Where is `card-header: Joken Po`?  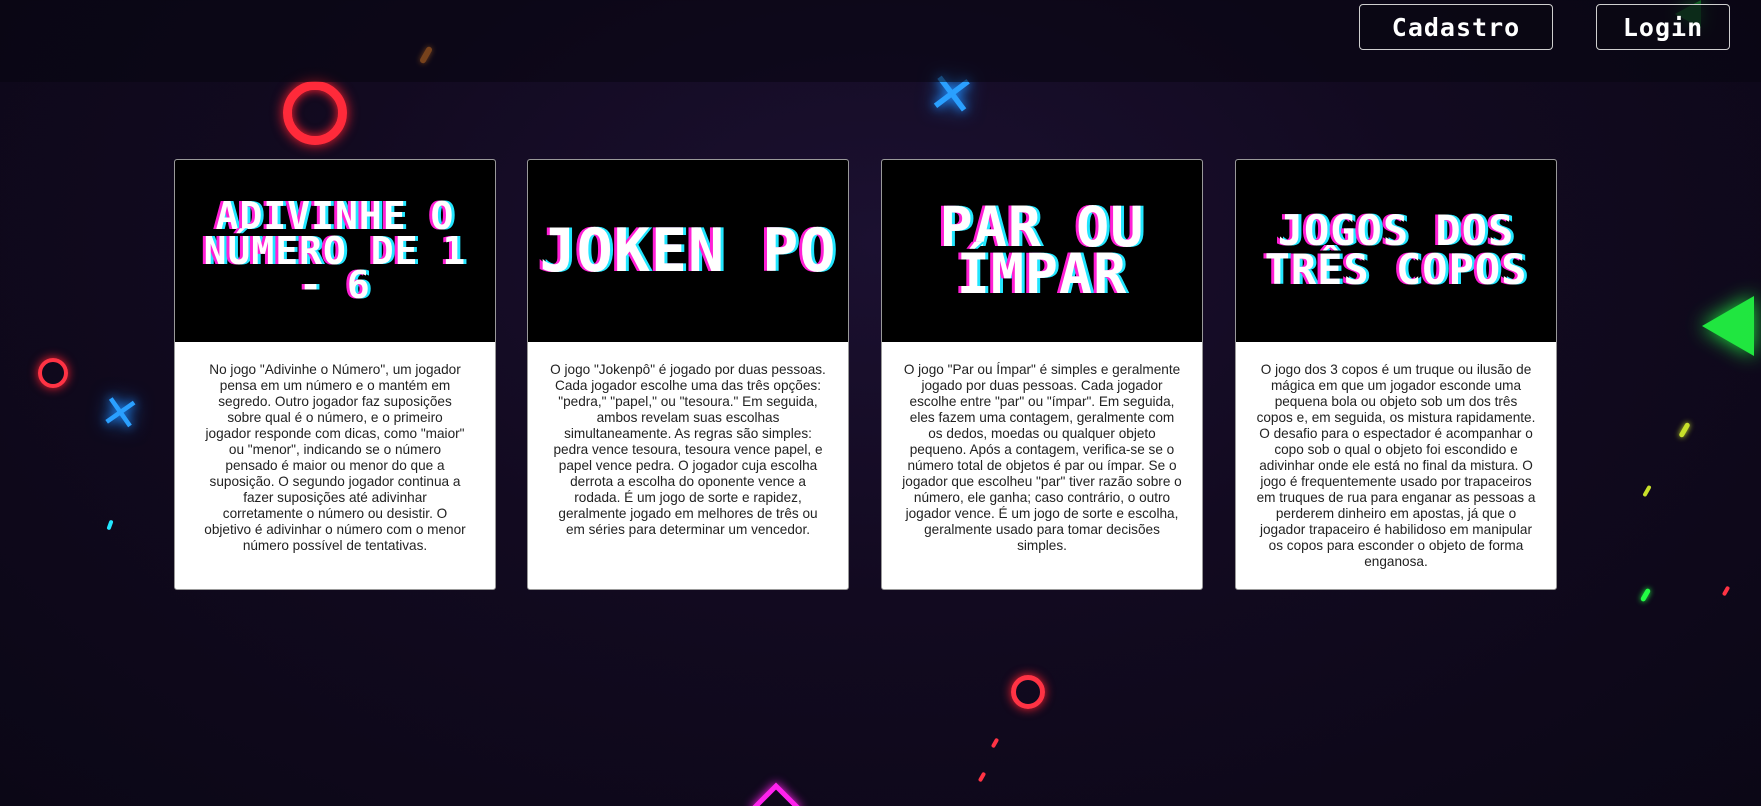 card-header: Joken Po is located at coordinates (688, 251).